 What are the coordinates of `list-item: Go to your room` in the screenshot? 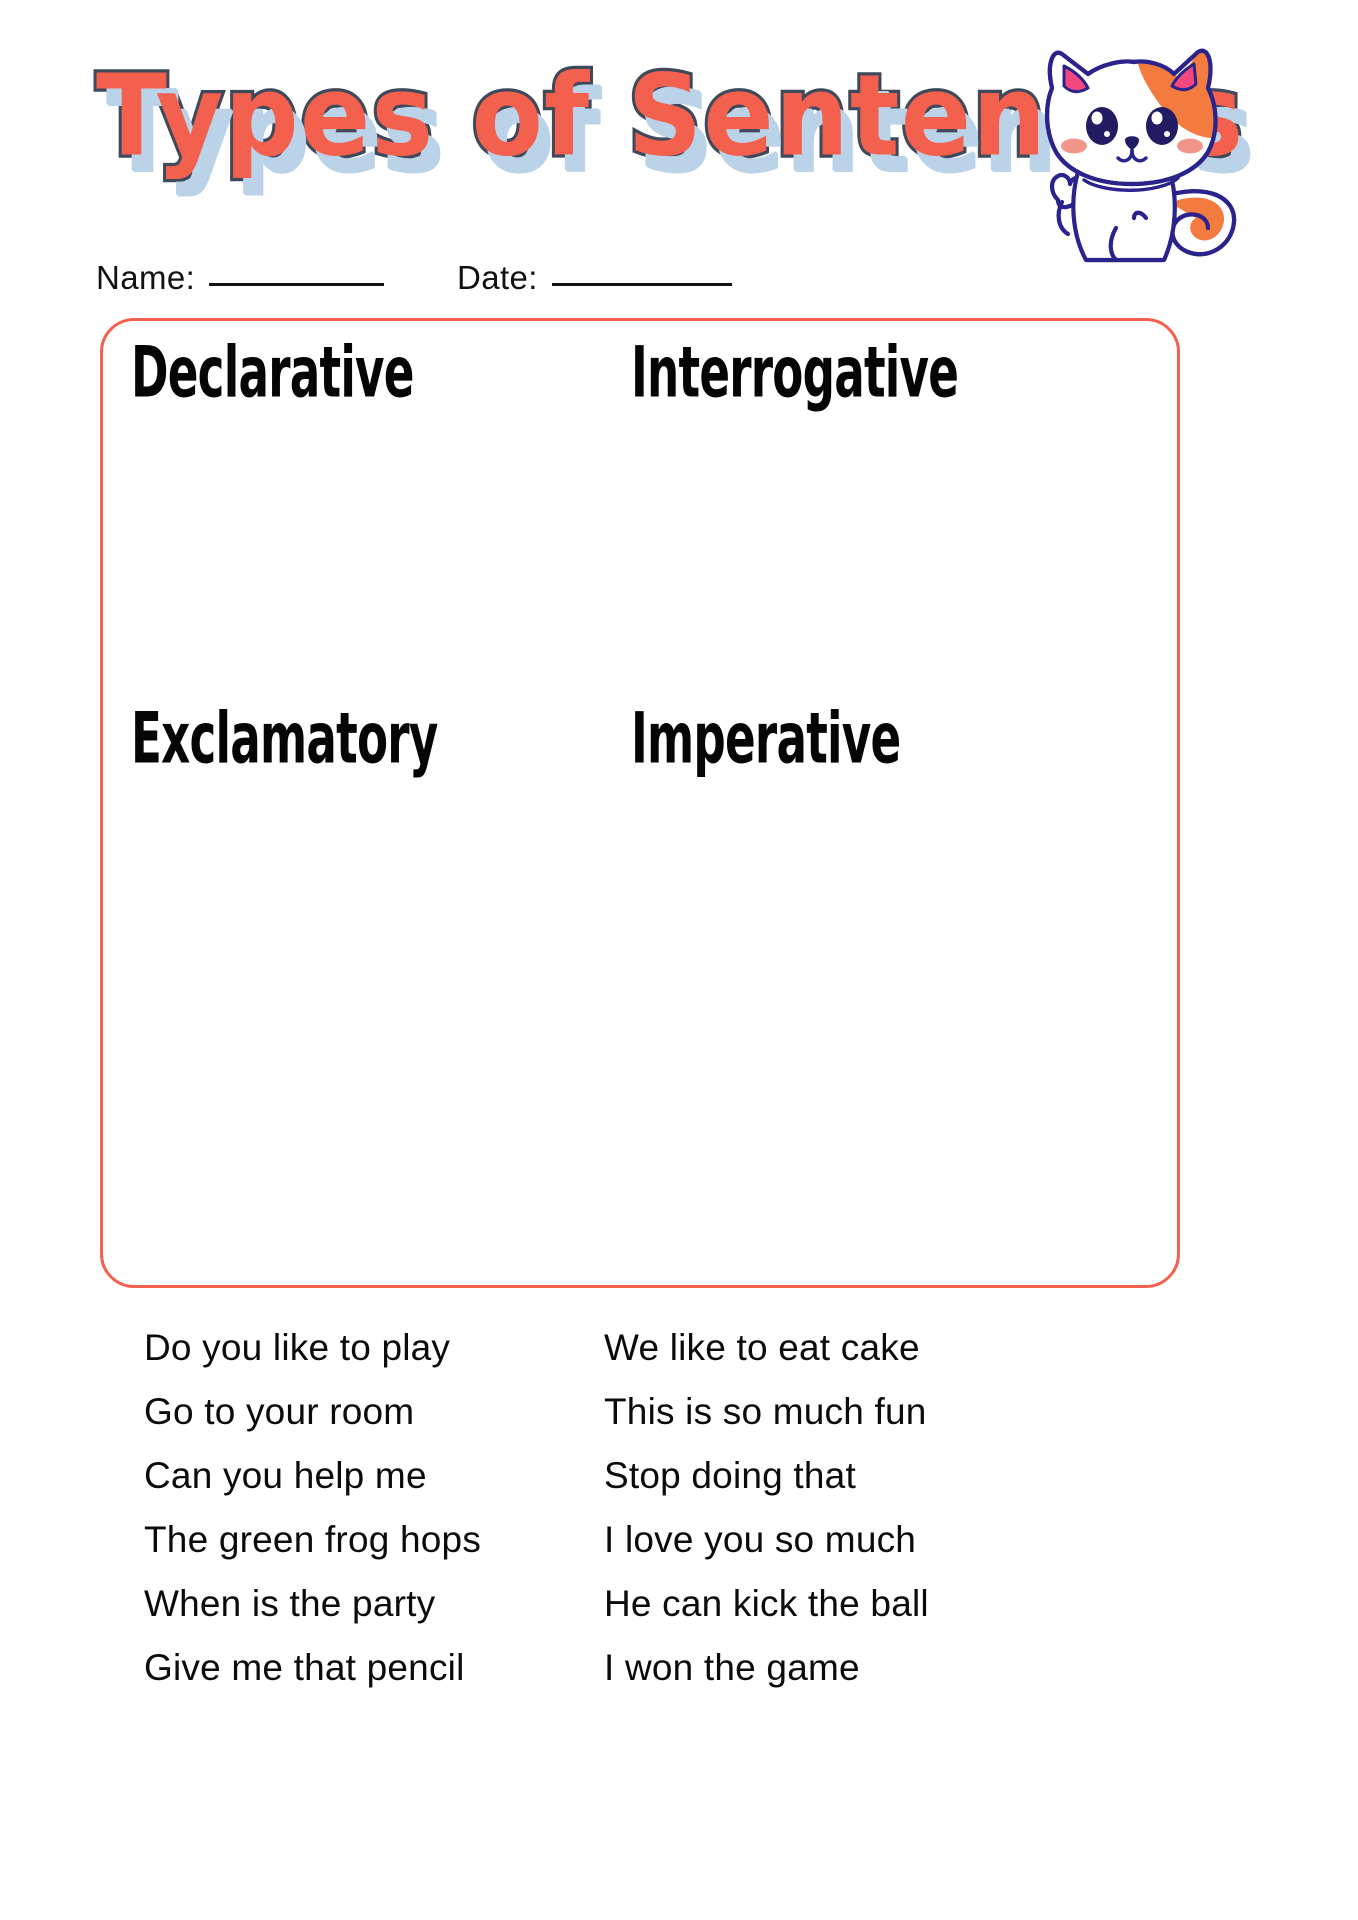 It's located at (379, 1412).